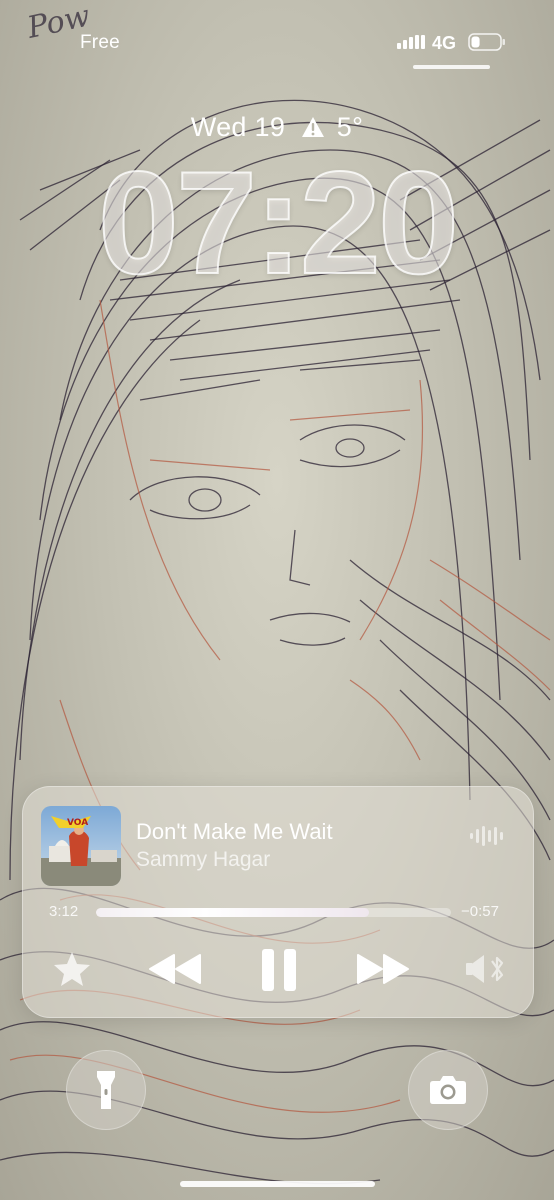  I want to click on star-icon, so click(72, 969).